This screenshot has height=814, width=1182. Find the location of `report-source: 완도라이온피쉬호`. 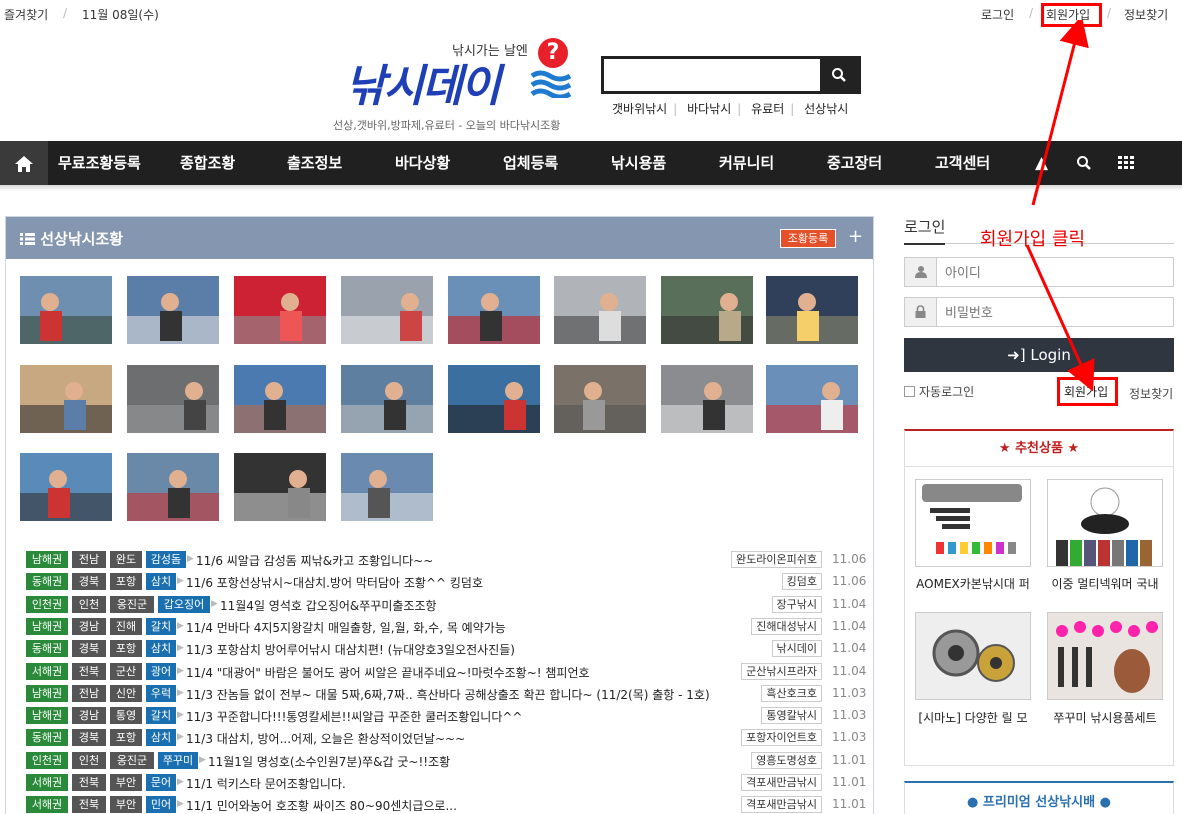

report-source: 완도라이온피쉬호 is located at coordinates (776, 559).